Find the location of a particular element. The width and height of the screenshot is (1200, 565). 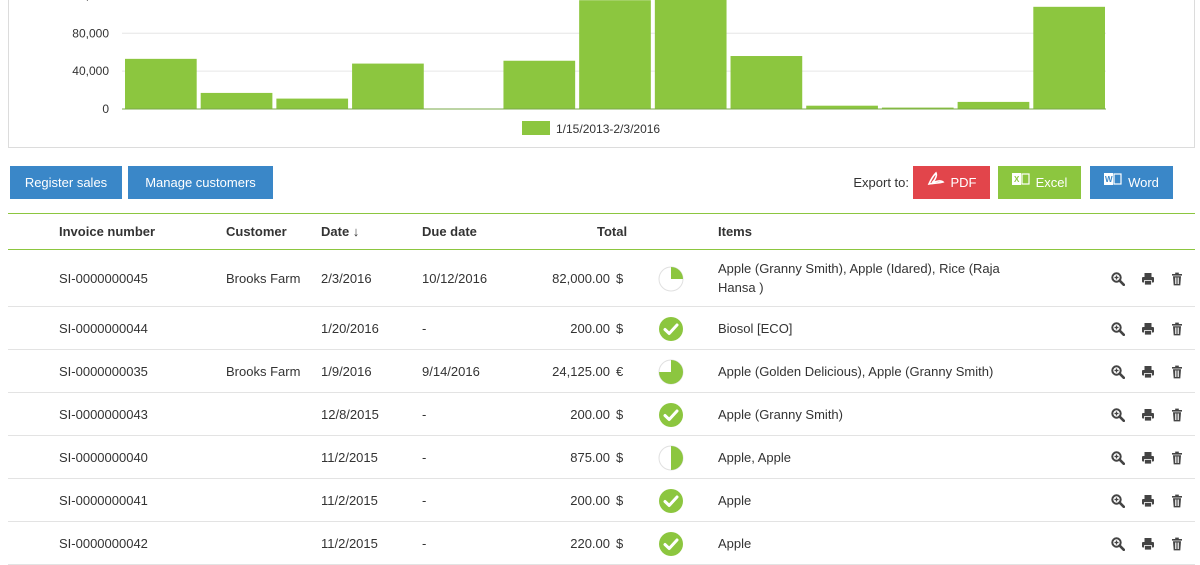

invoice-items: Apple (Granny Smith) is located at coordinates (780, 414).